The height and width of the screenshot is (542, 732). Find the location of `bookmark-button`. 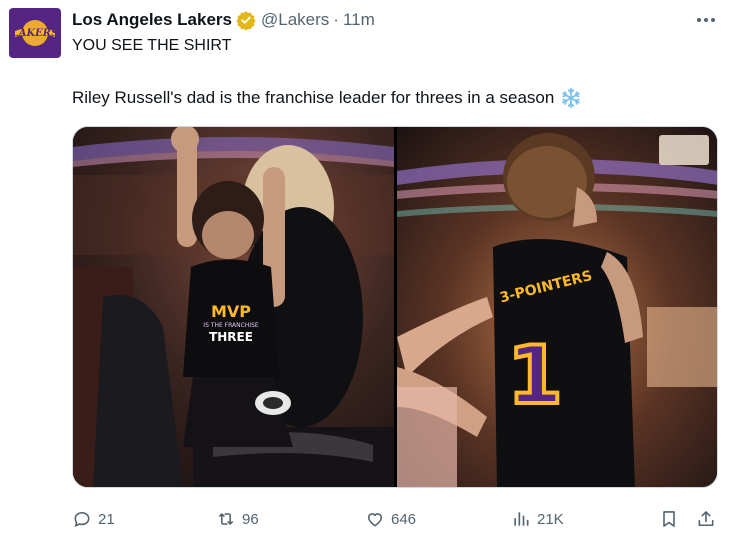

bookmark-button is located at coordinates (669, 519).